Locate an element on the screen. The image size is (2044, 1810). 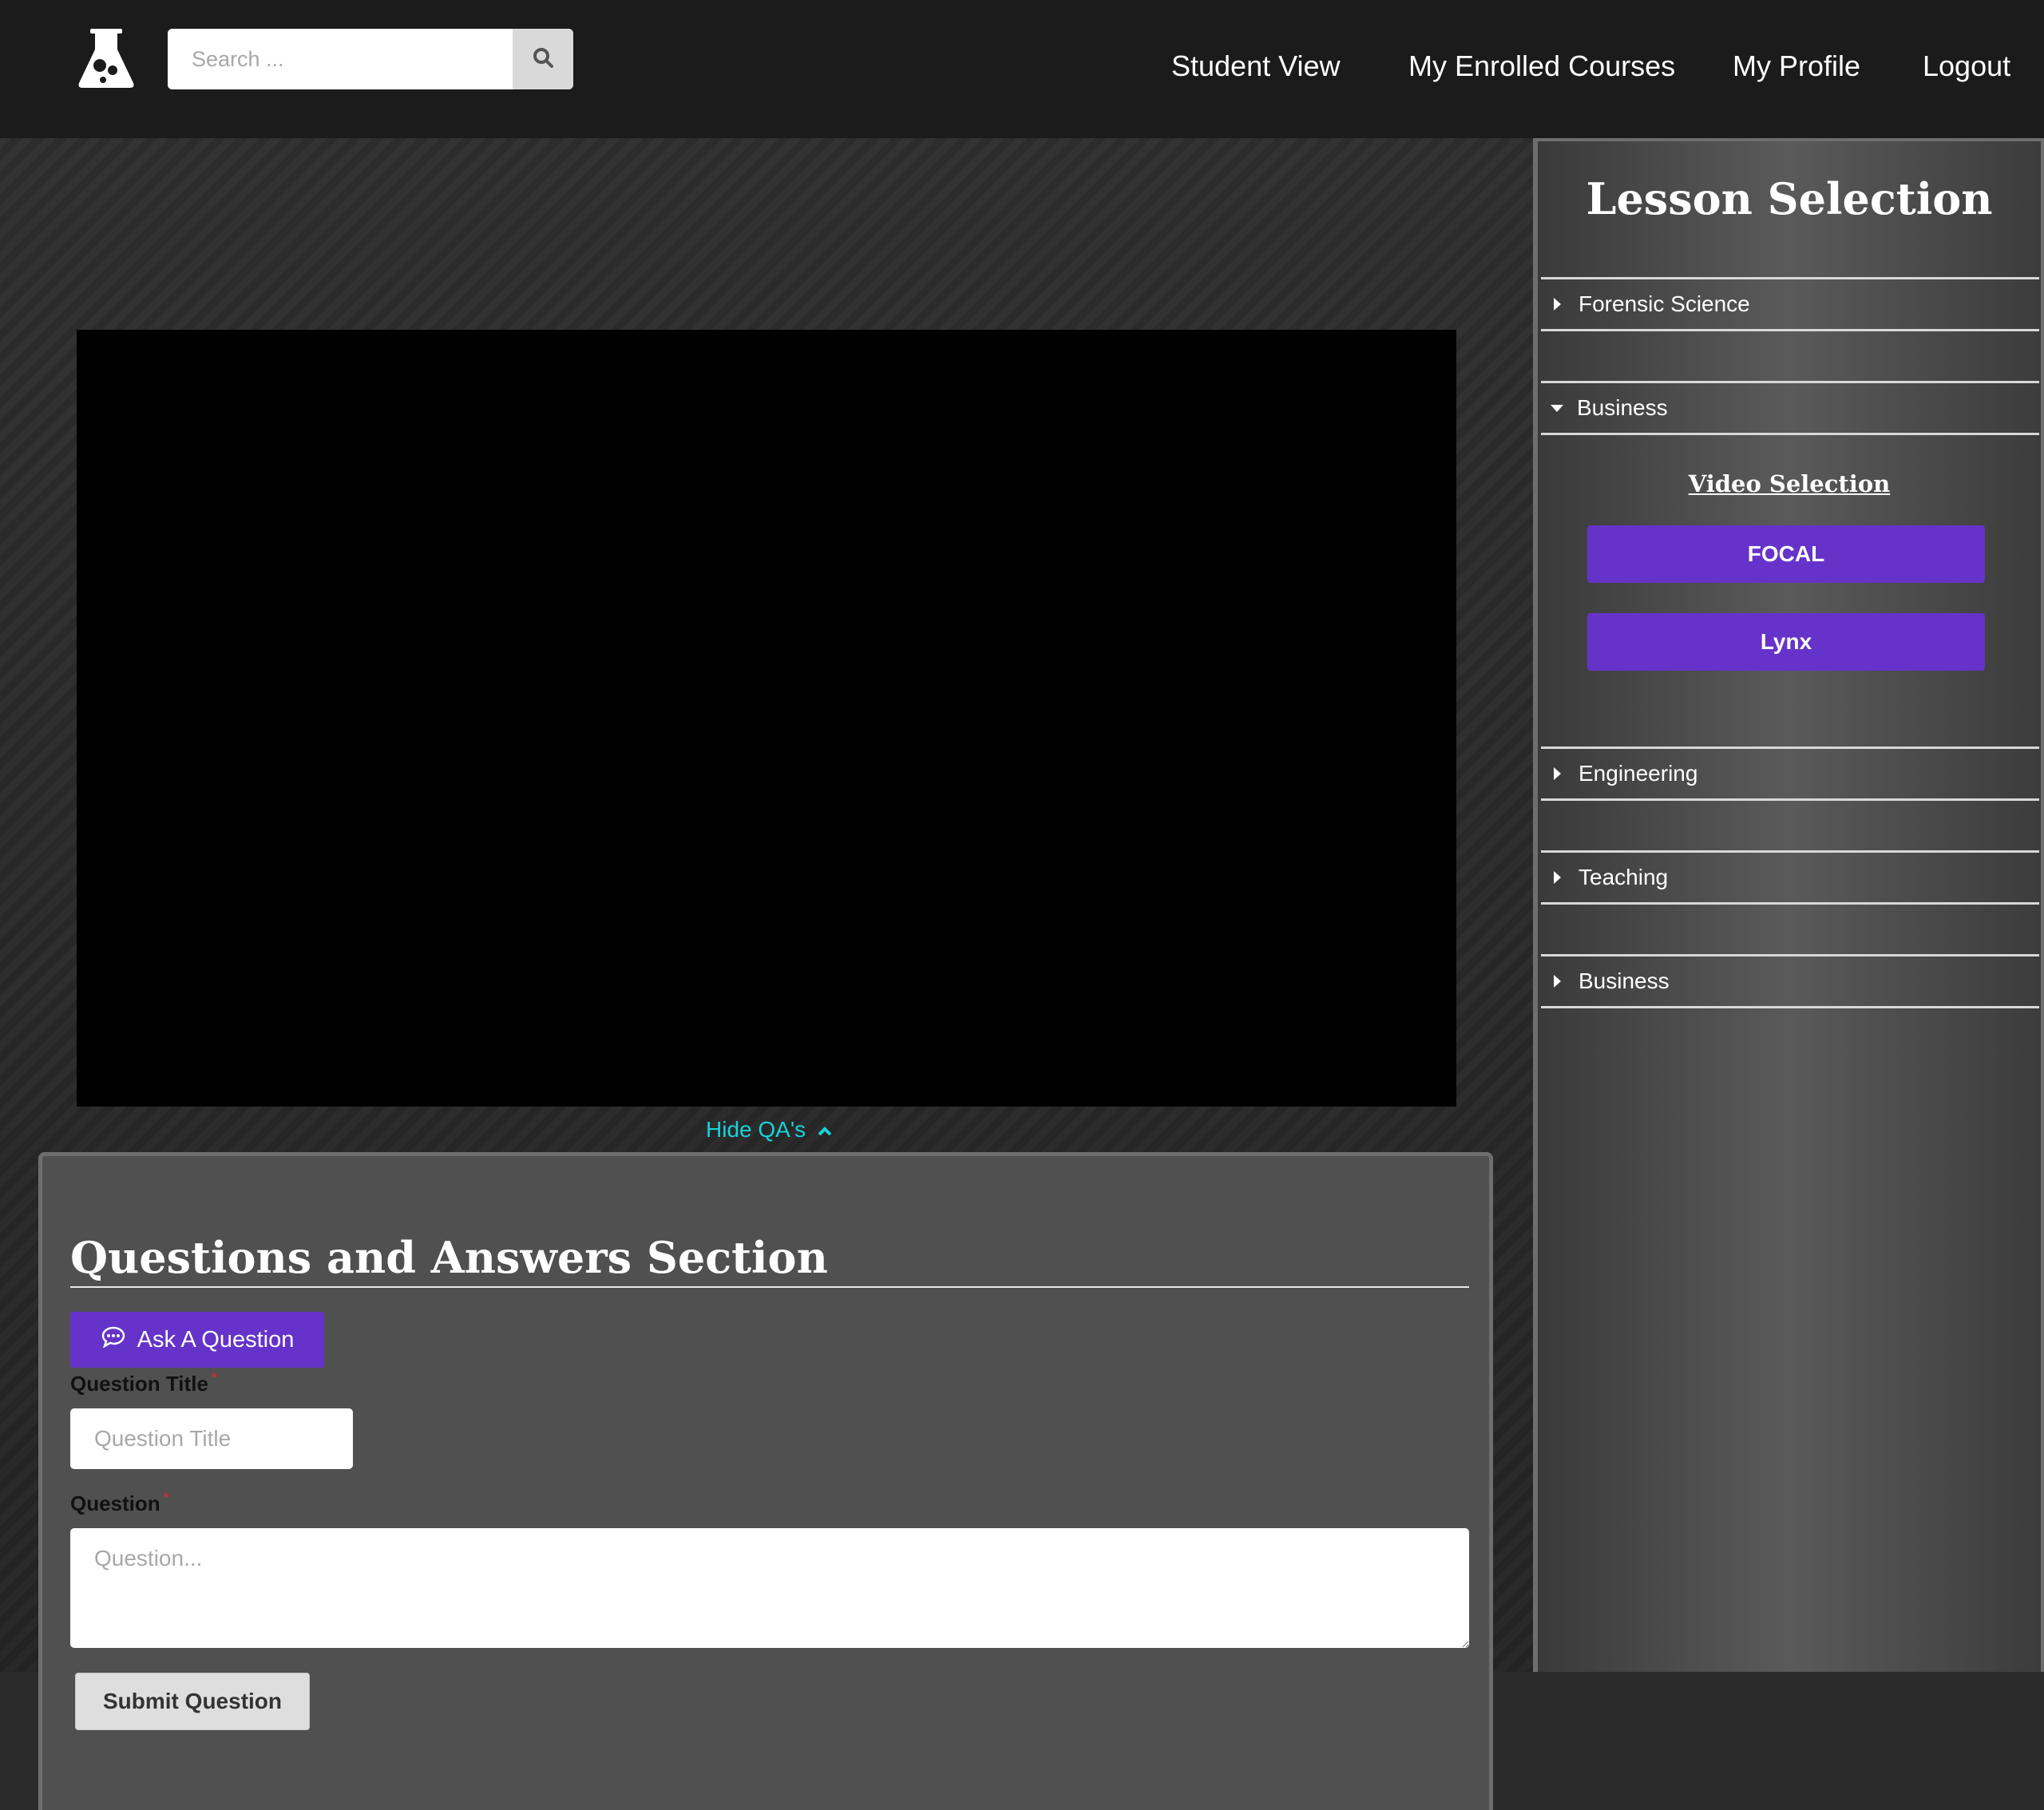
lesson-label: Teaching is located at coordinates (1624, 877).